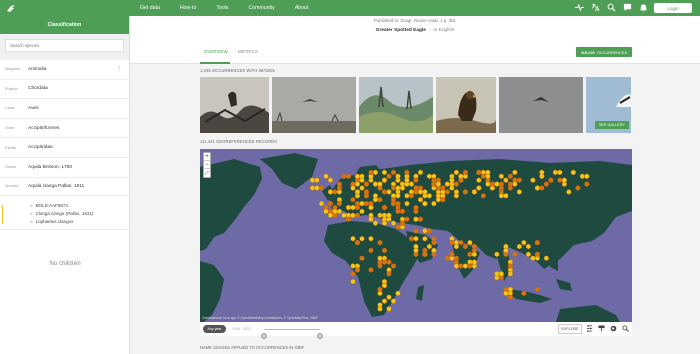 Image resolution: width=700 pixels, height=354 pixels. I want to click on rank-row-species: Species Aquila clanga Pallas, 1811, so click(64, 187).